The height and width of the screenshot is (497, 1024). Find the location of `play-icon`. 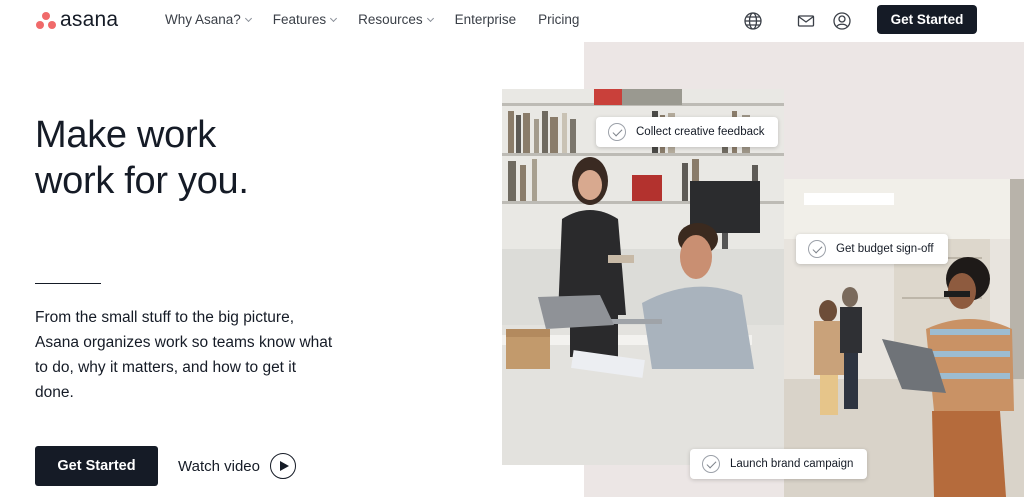

play-icon is located at coordinates (282, 466).